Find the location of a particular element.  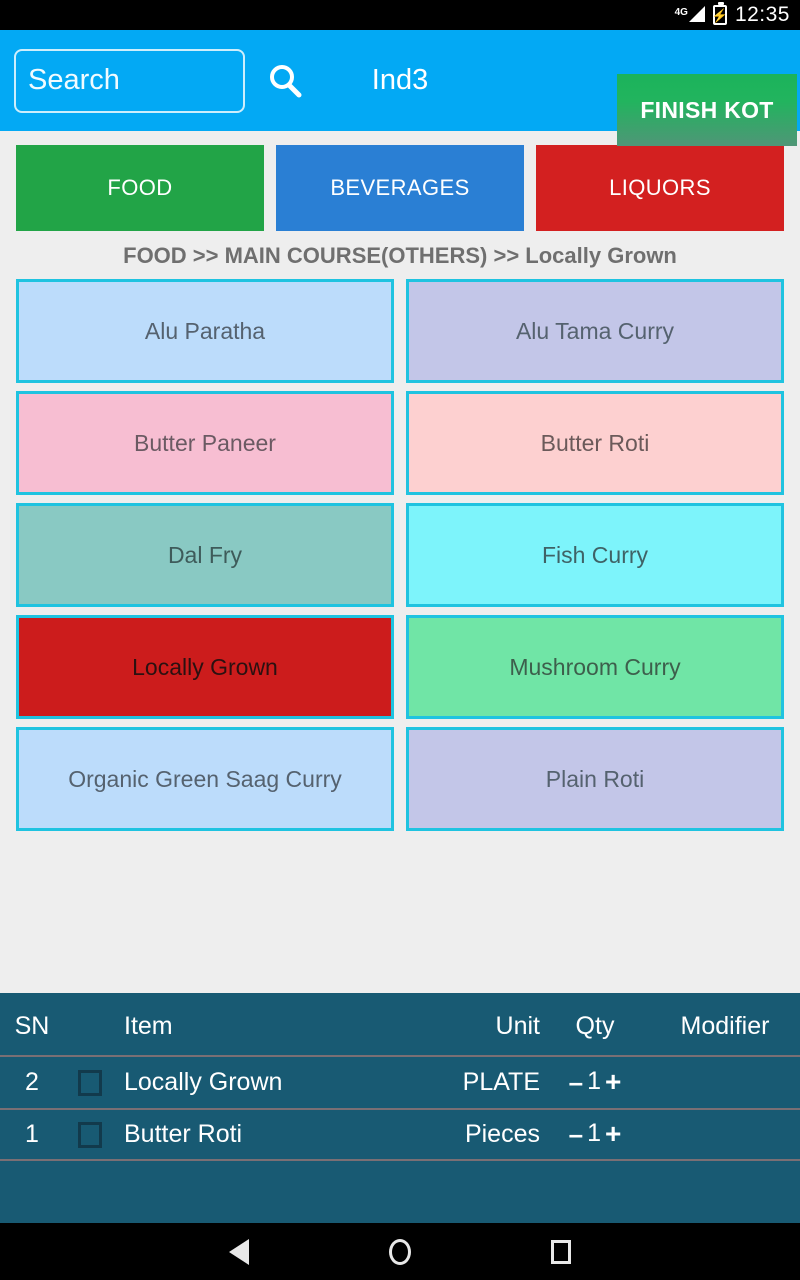

table-row: 1 Butter Roti Pieces – 1 + is located at coordinates (400, 1134).